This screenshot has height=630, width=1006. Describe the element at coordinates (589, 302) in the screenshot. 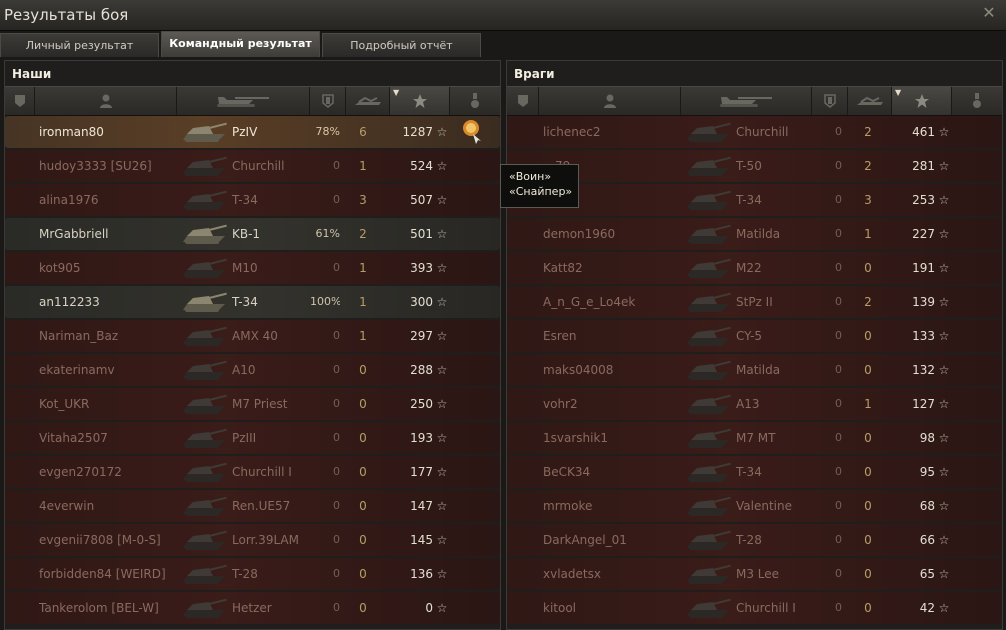

I see `player-name: A_n_G_e_Lo4ek` at that location.